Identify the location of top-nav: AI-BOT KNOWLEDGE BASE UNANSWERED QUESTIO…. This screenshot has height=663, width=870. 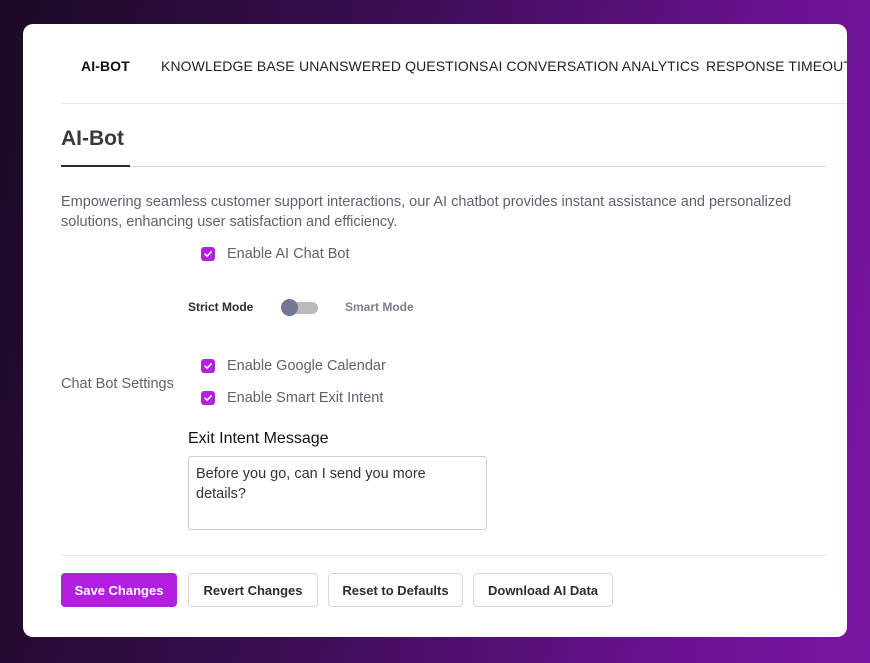
(435, 64).